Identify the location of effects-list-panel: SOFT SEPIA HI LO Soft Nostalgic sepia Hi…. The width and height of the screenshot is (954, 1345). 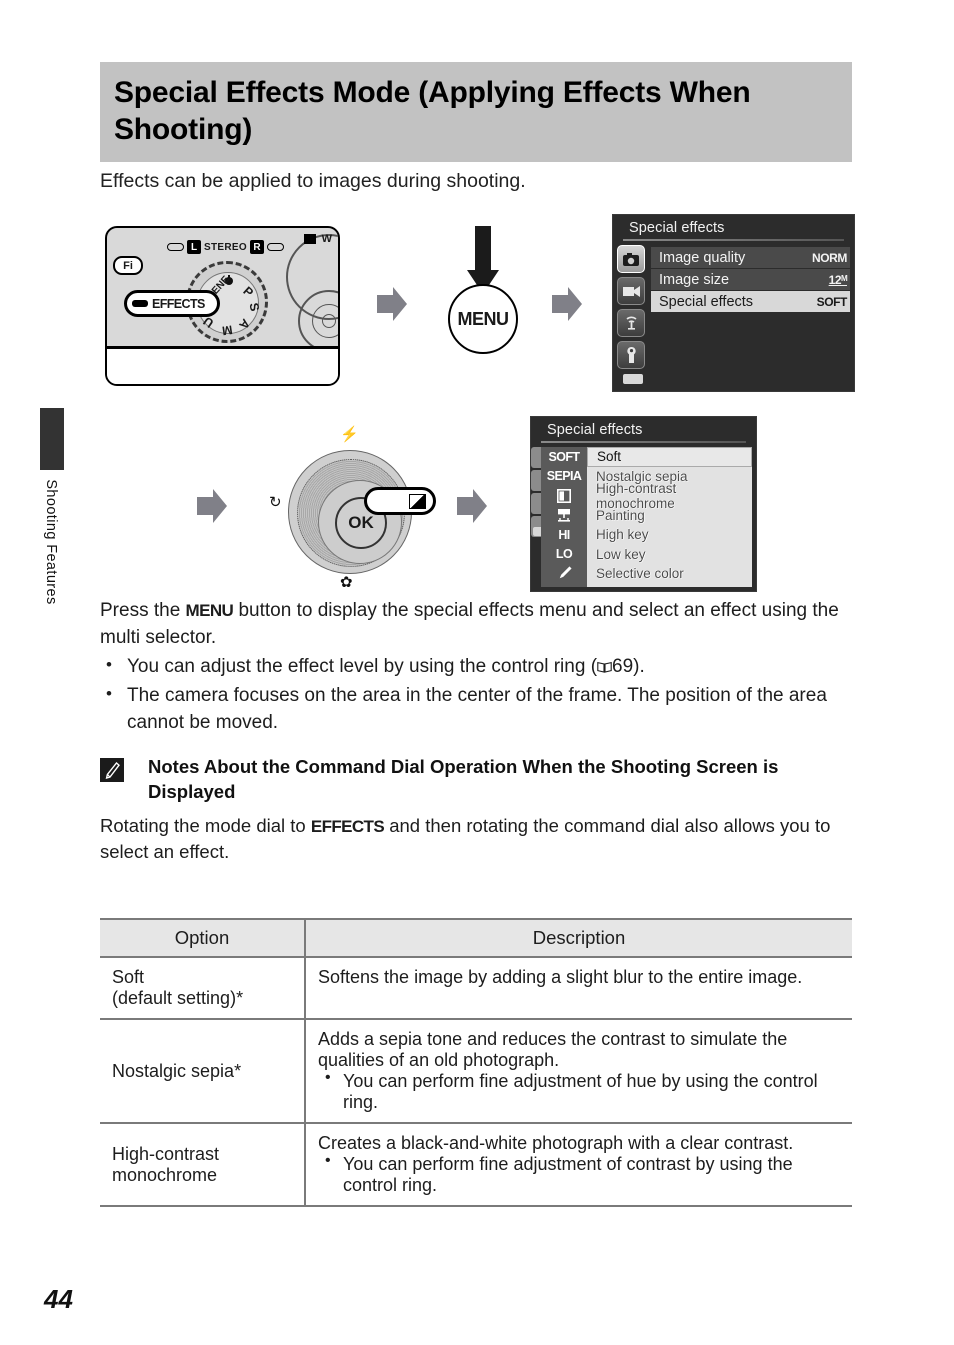
(646, 517).